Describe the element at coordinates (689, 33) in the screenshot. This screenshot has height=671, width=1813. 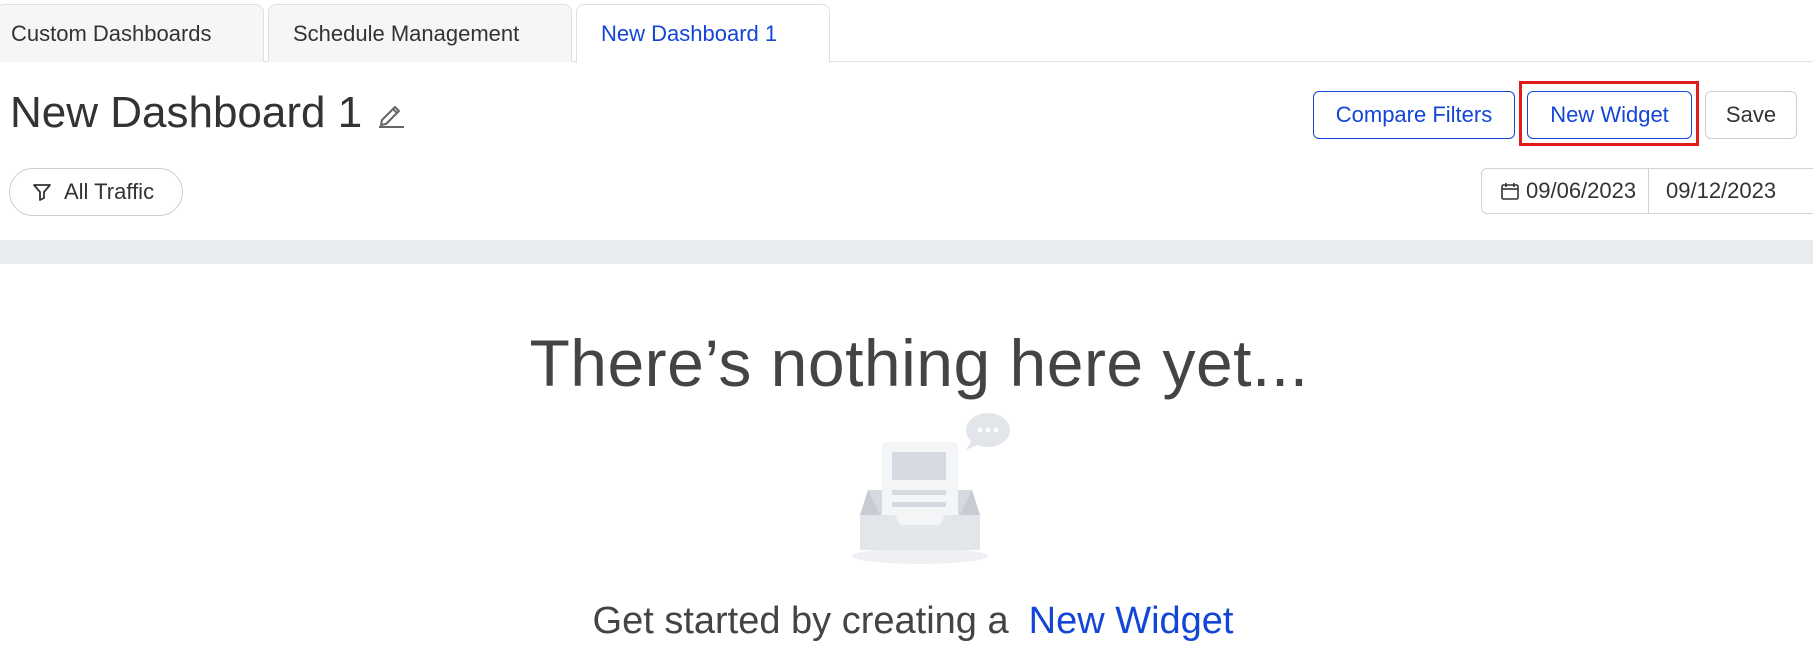
I see `tab-label: New Dashboard 1` at that location.